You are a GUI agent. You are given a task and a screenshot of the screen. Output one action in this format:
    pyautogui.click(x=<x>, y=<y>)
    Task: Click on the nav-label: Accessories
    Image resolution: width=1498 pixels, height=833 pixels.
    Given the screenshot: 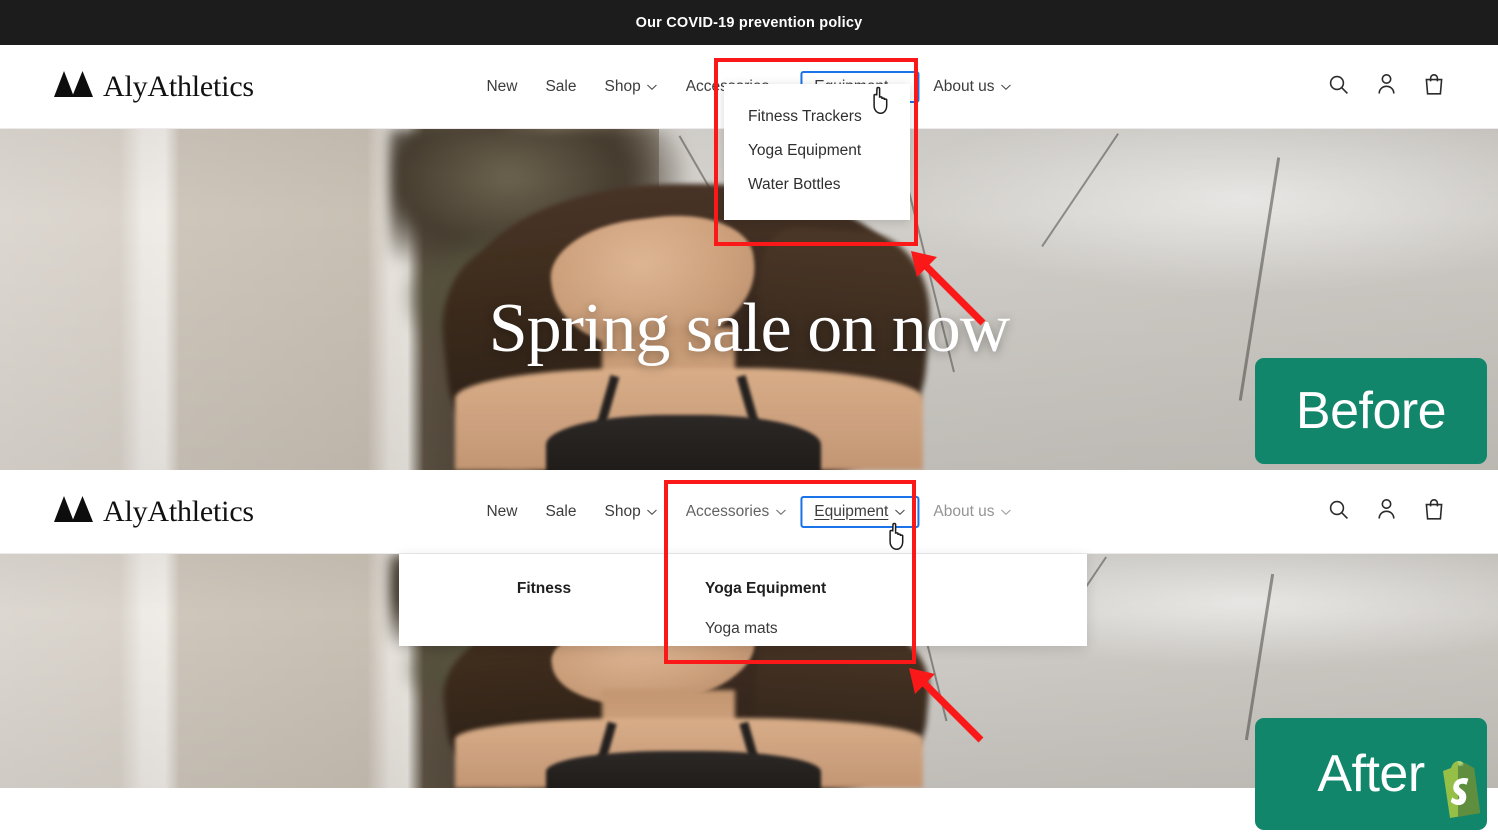 What is the action you would take?
    pyautogui.click(x=727, y=511)
    